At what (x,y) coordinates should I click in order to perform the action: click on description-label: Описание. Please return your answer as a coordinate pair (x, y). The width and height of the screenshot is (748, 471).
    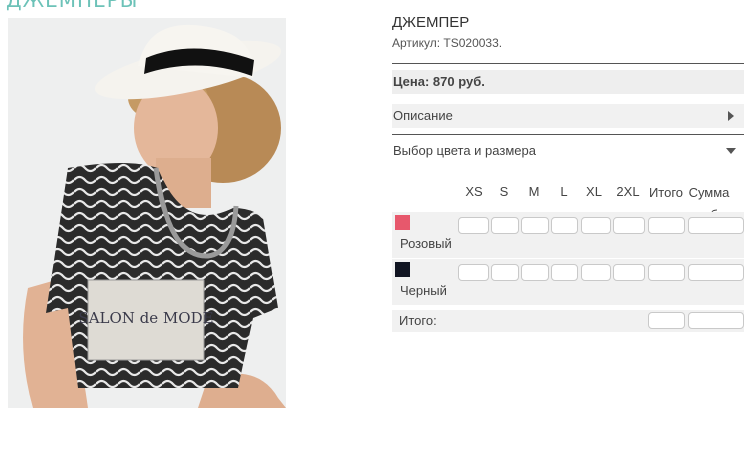
    Looking at the image, I should click on (423, 115).